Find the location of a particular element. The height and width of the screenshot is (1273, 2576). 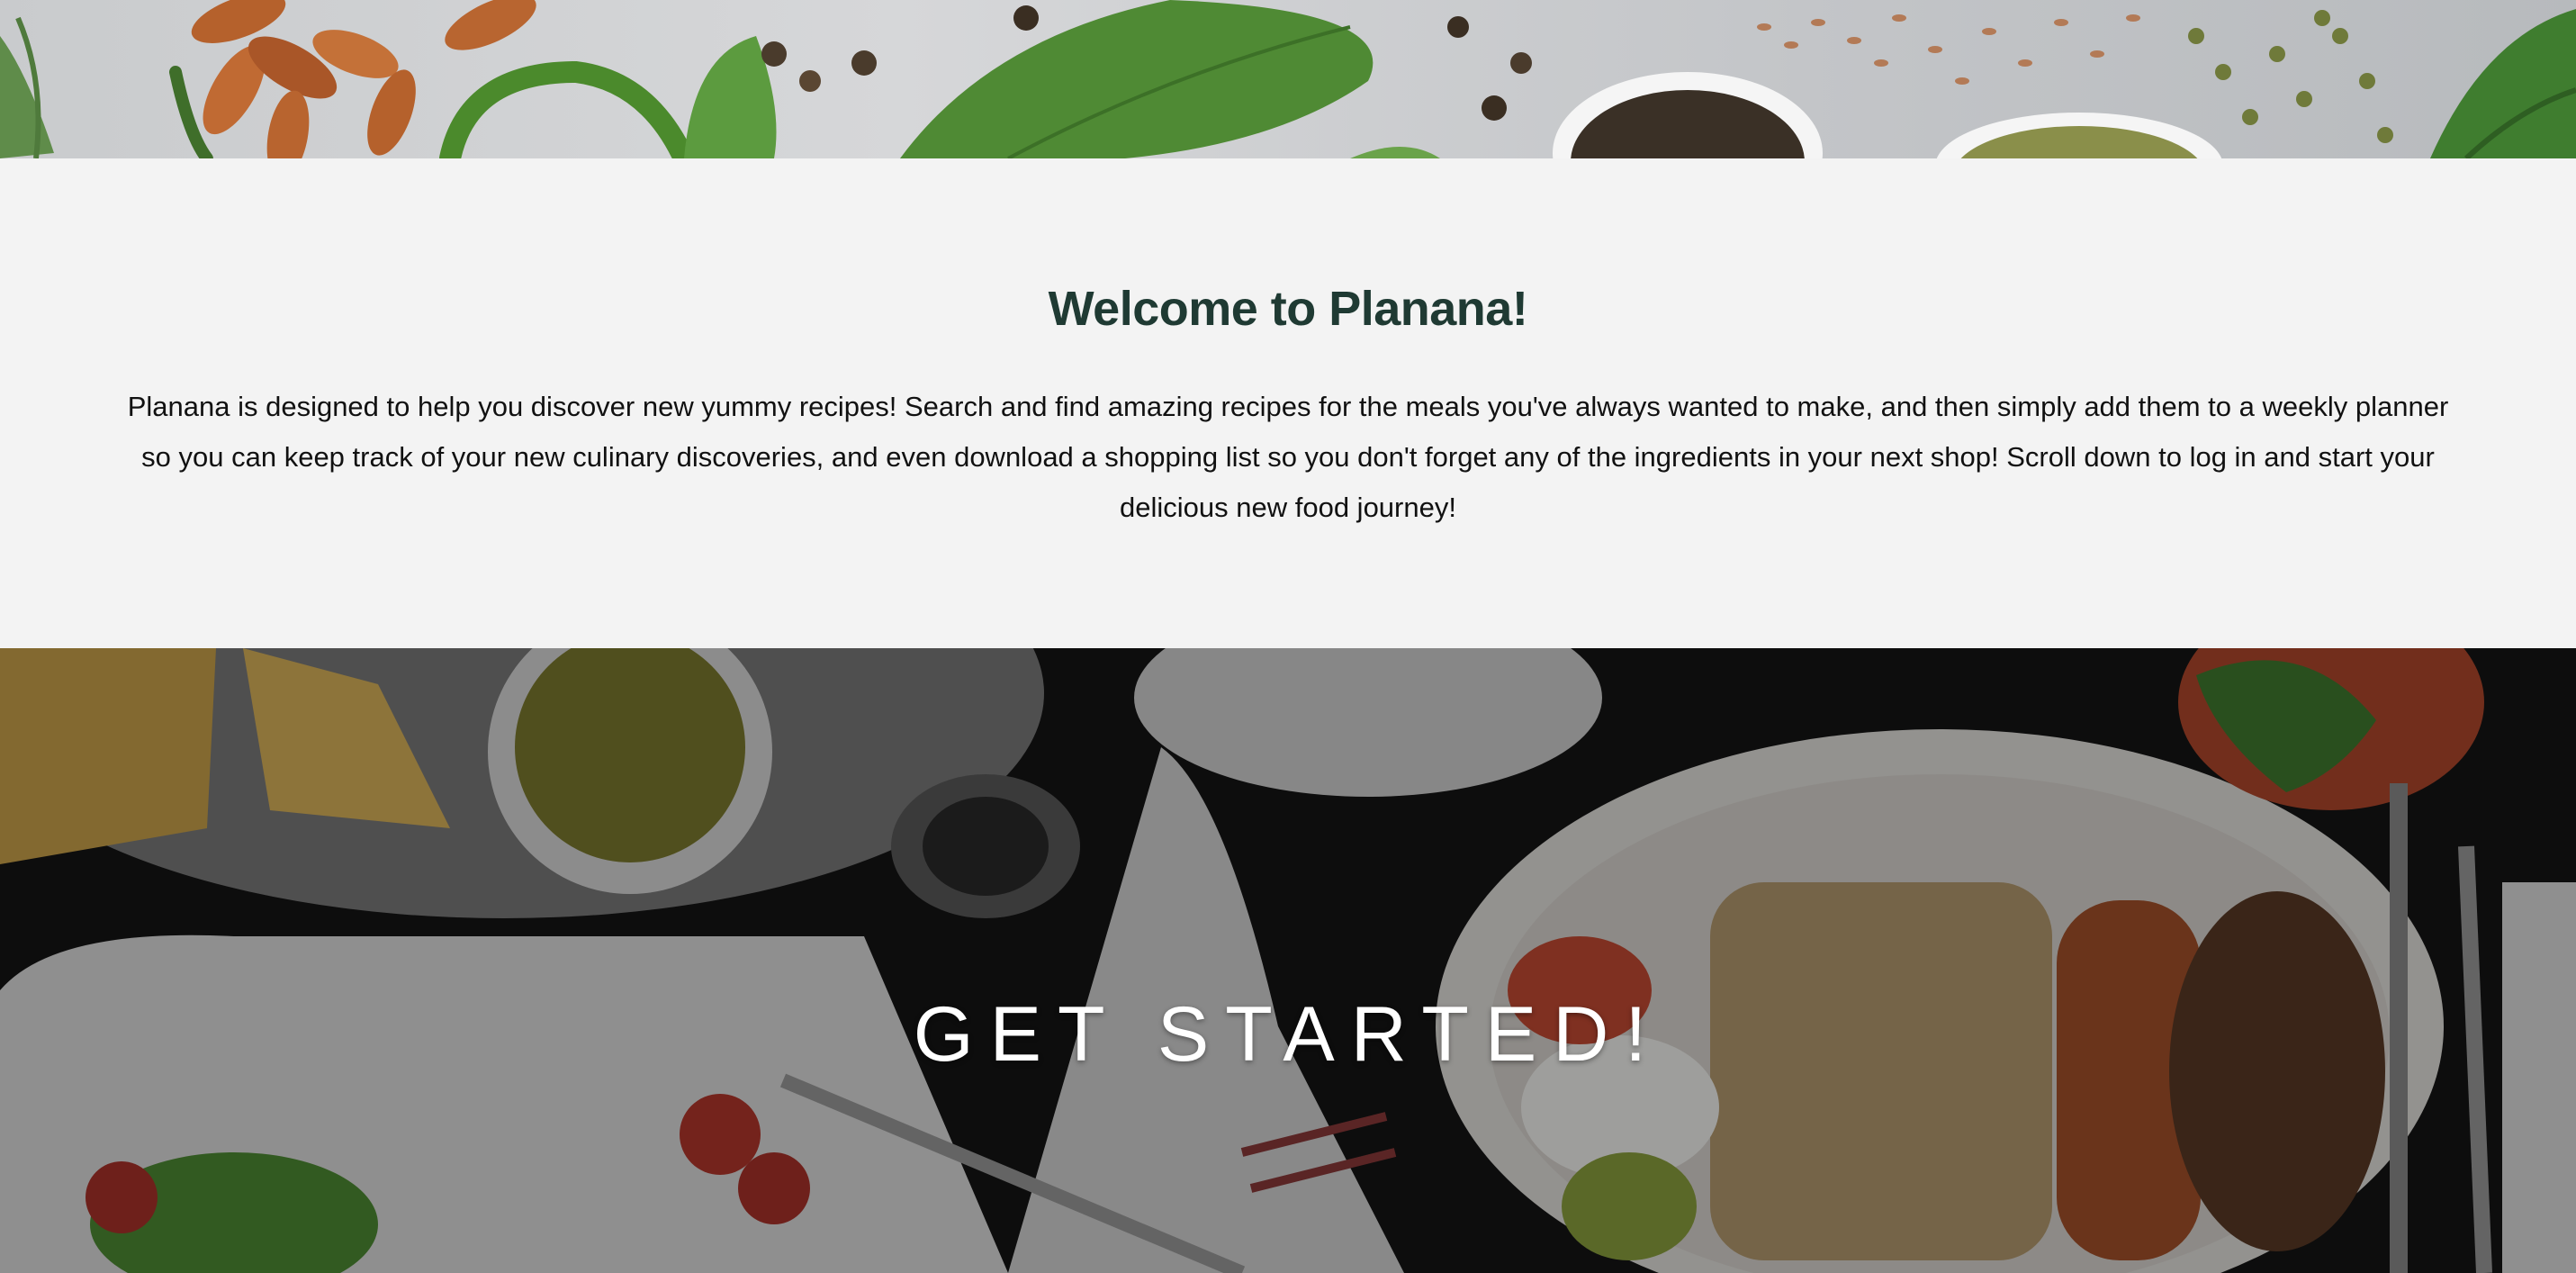

ingredients-illustration is located at coordinates (1288, 79).